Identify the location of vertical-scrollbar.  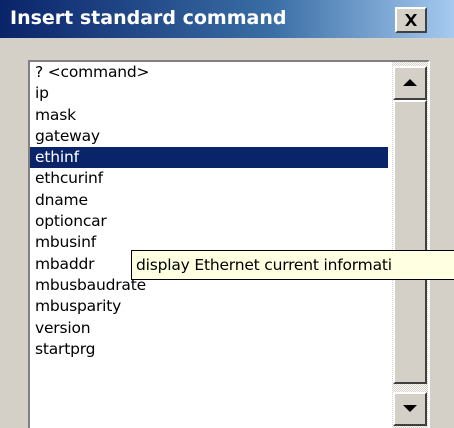
(410, 245).